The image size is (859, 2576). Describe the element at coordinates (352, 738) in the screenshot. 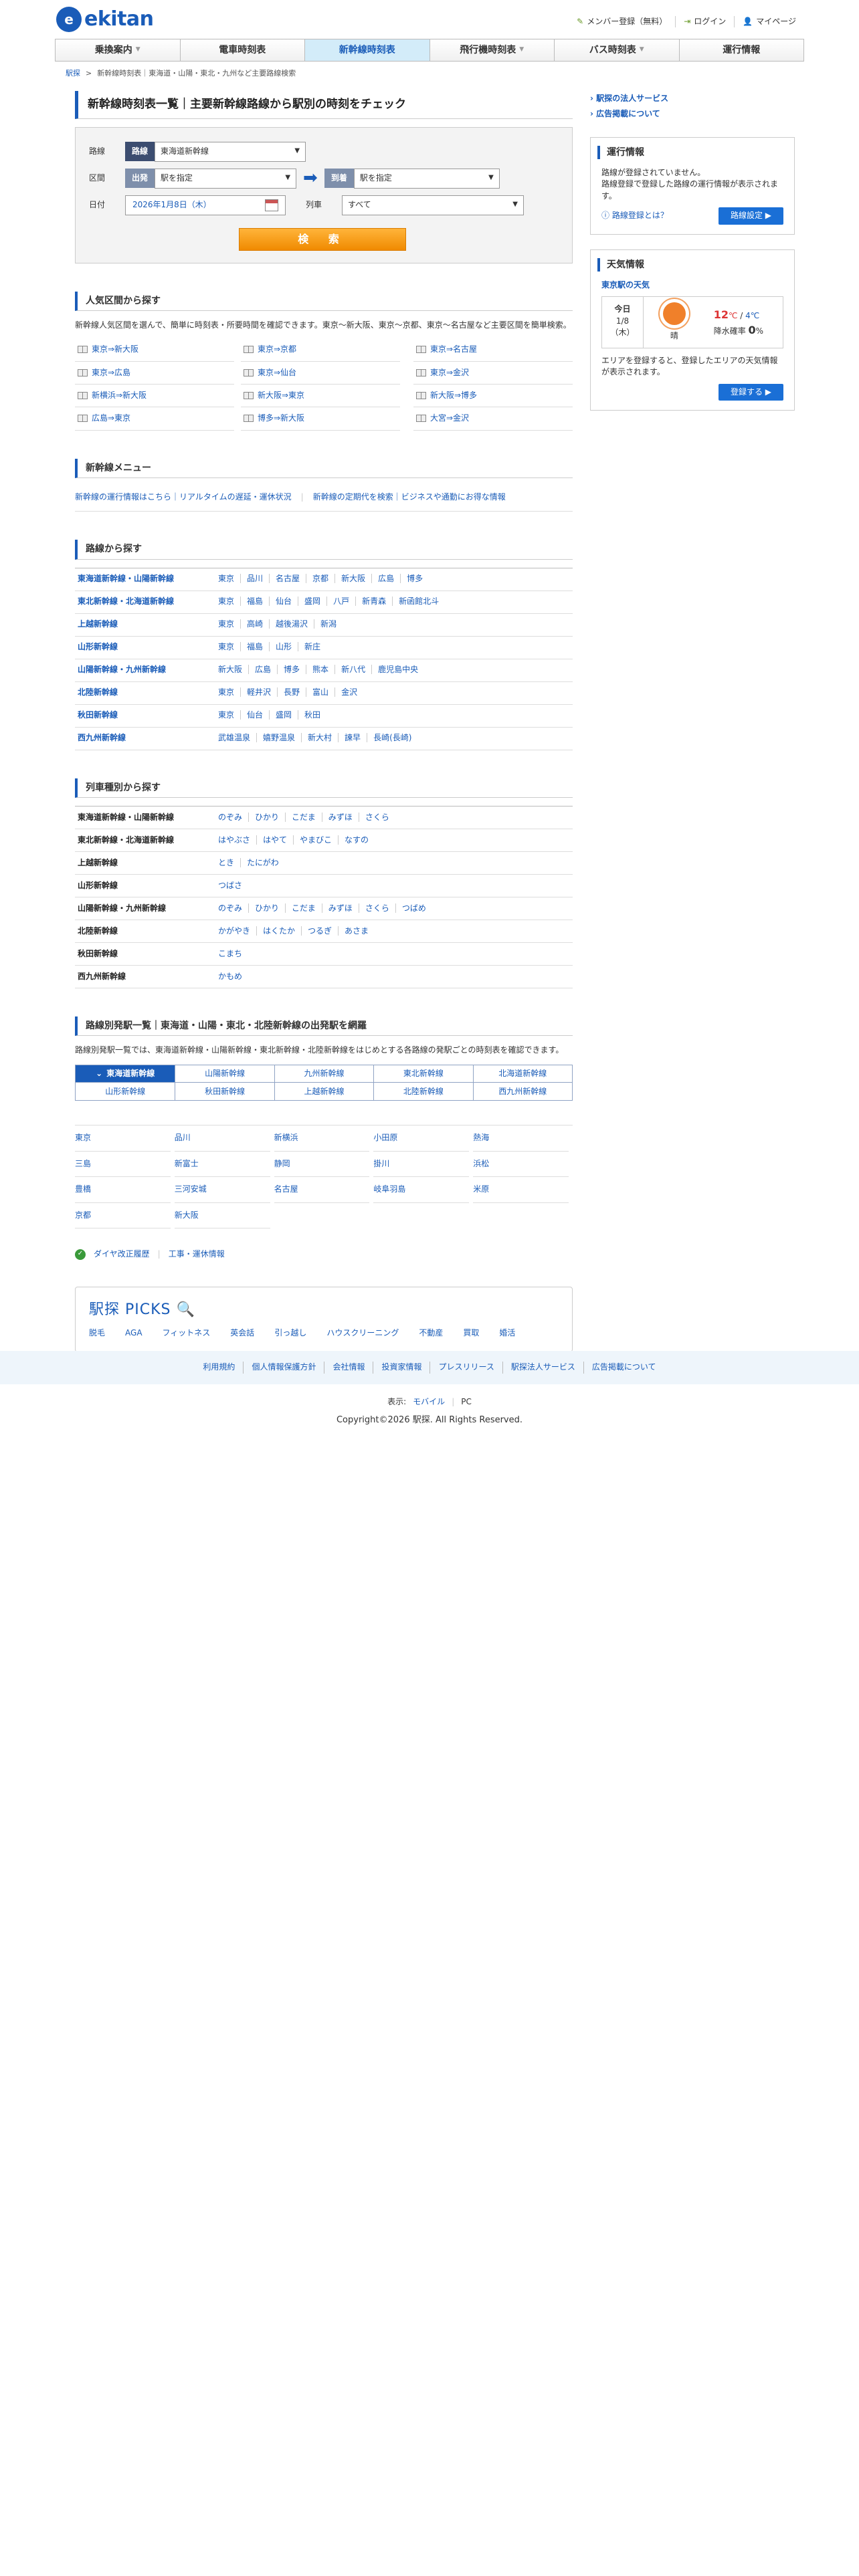

I see `station-link: 諫早` at that location.